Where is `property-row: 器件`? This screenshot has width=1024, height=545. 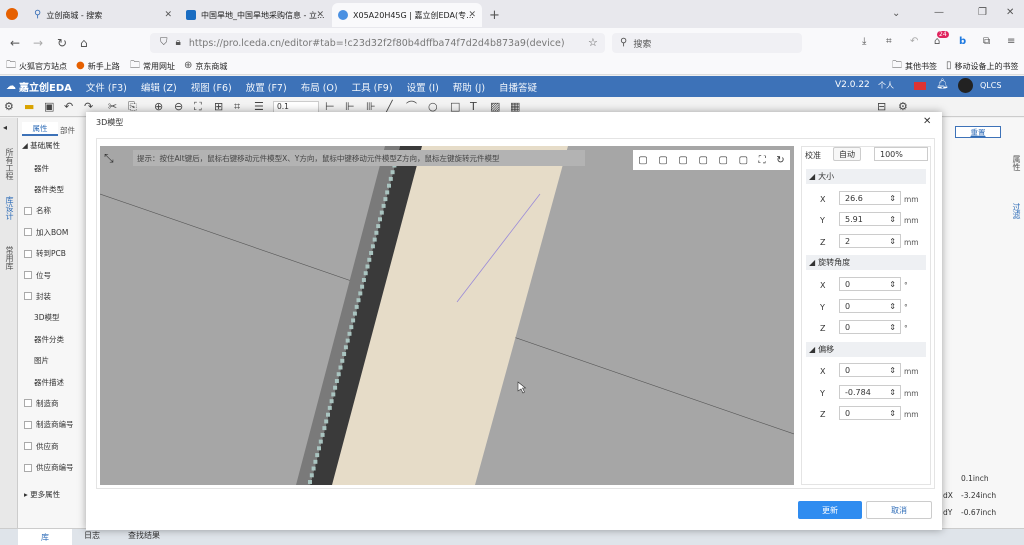
property-row: 器件 is located at coordinates (41, 168).